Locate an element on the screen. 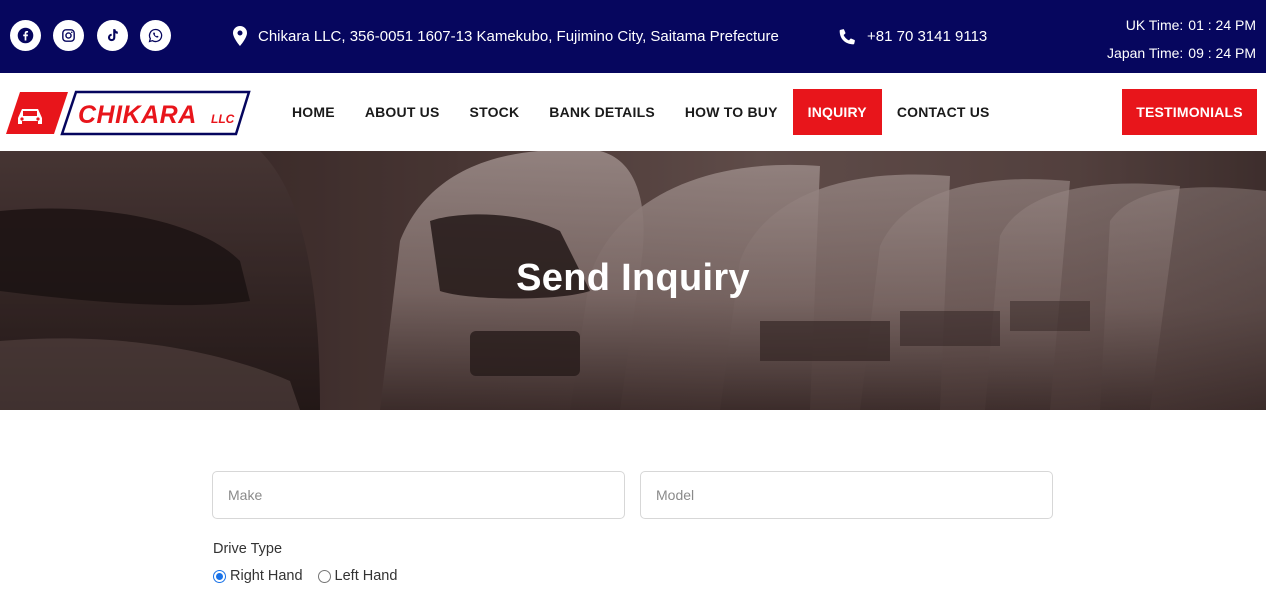  right-hand-label: Right Hand is located at coordinates (266, 576).